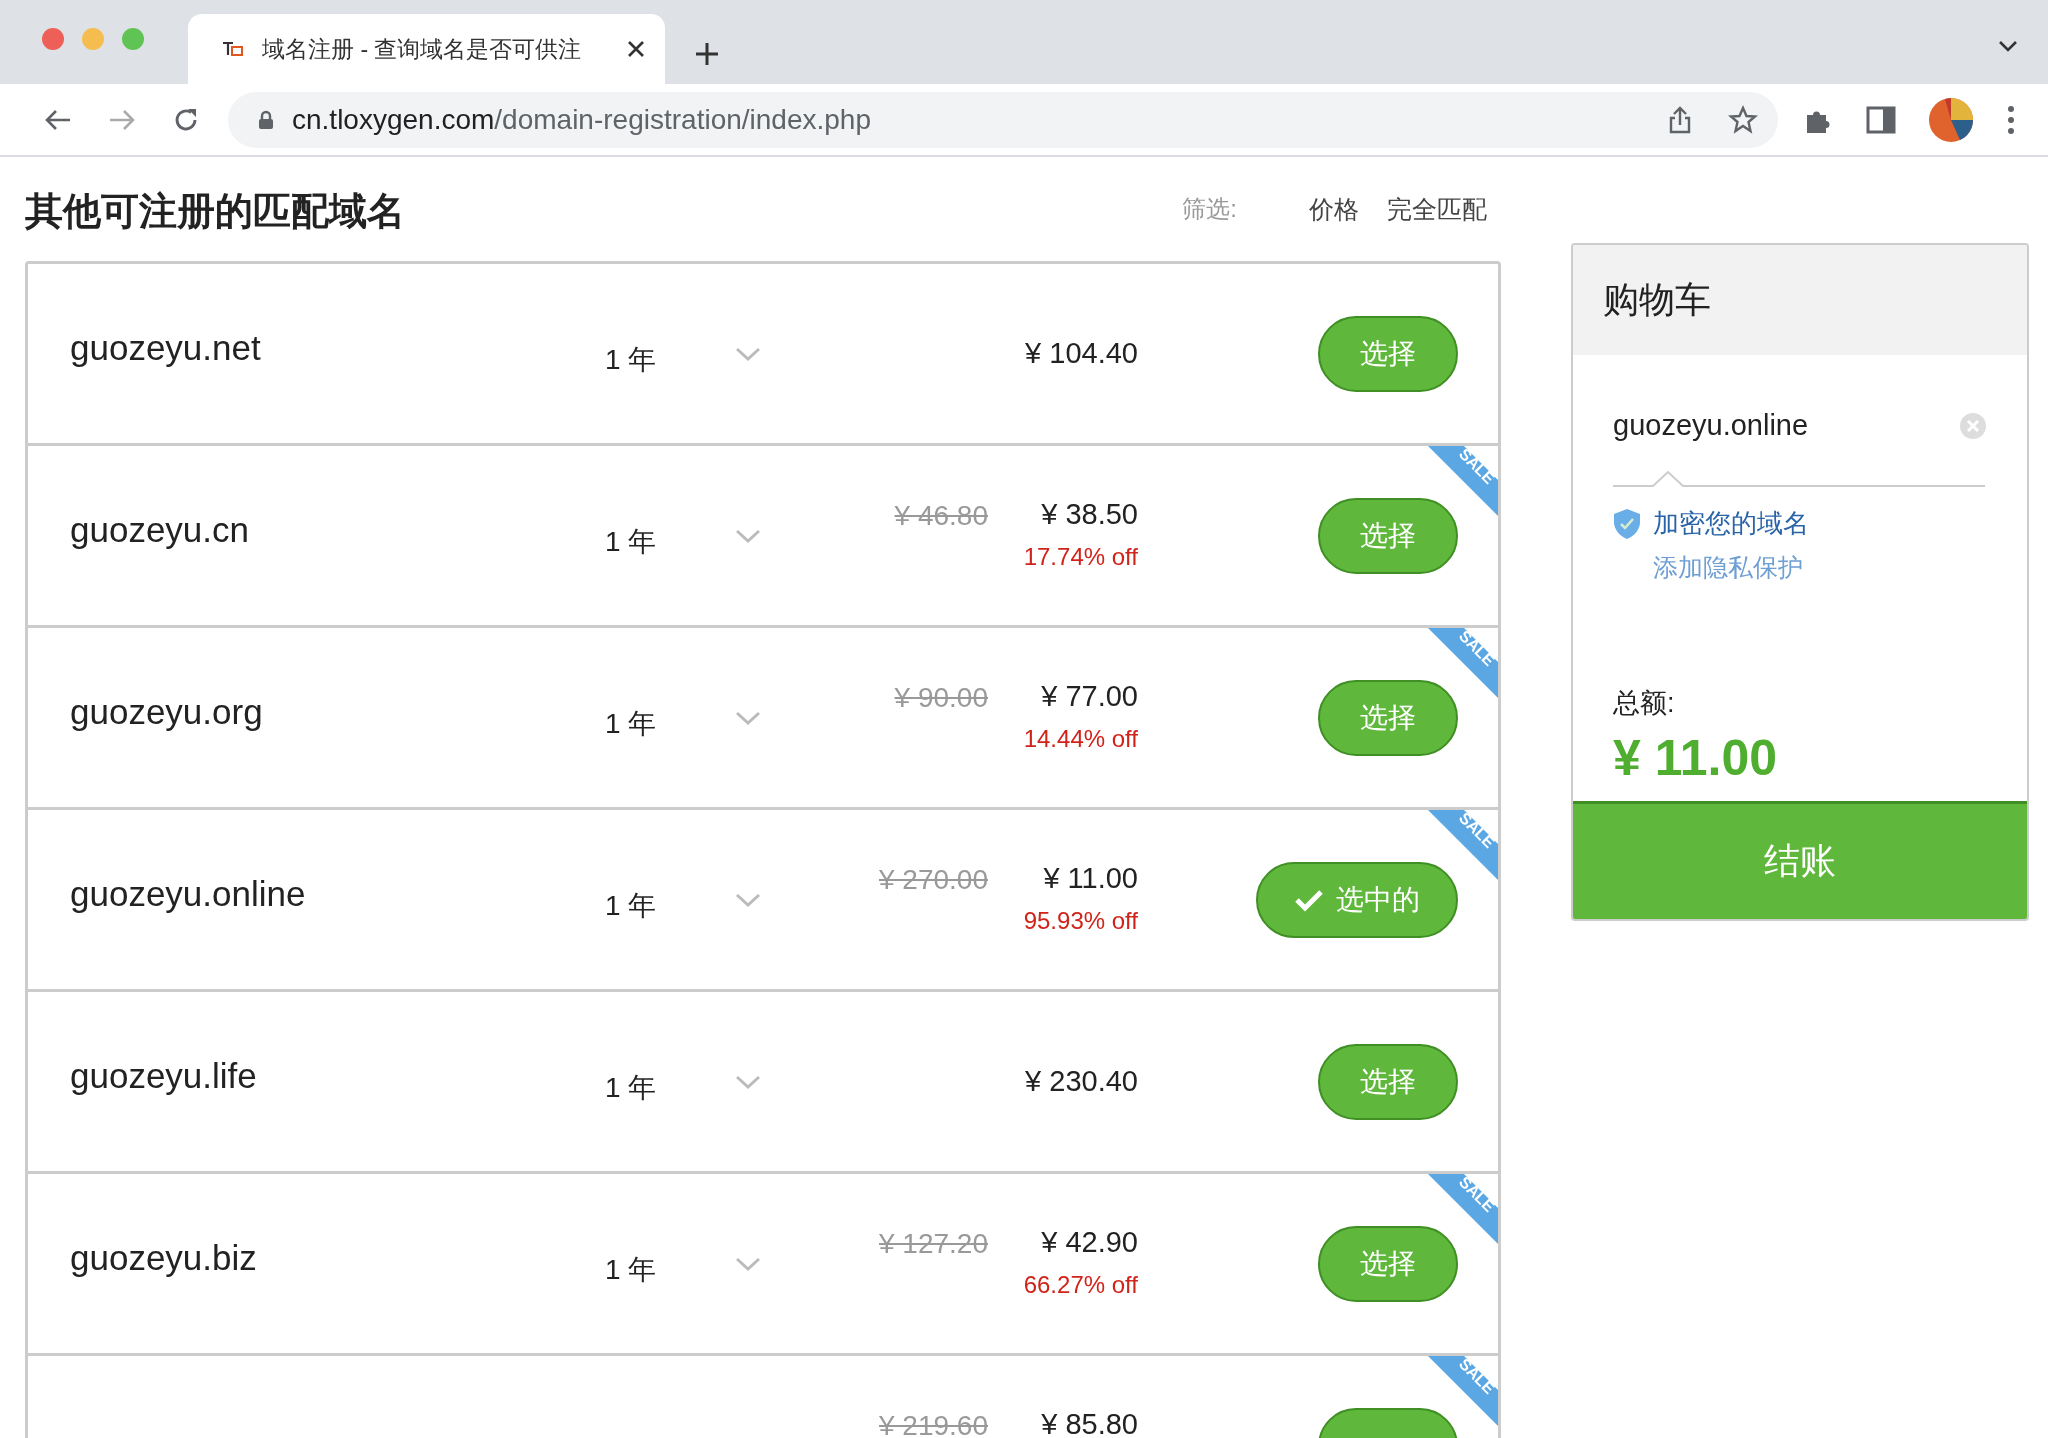  I want to click on shield-icon, so click(1627, 523).